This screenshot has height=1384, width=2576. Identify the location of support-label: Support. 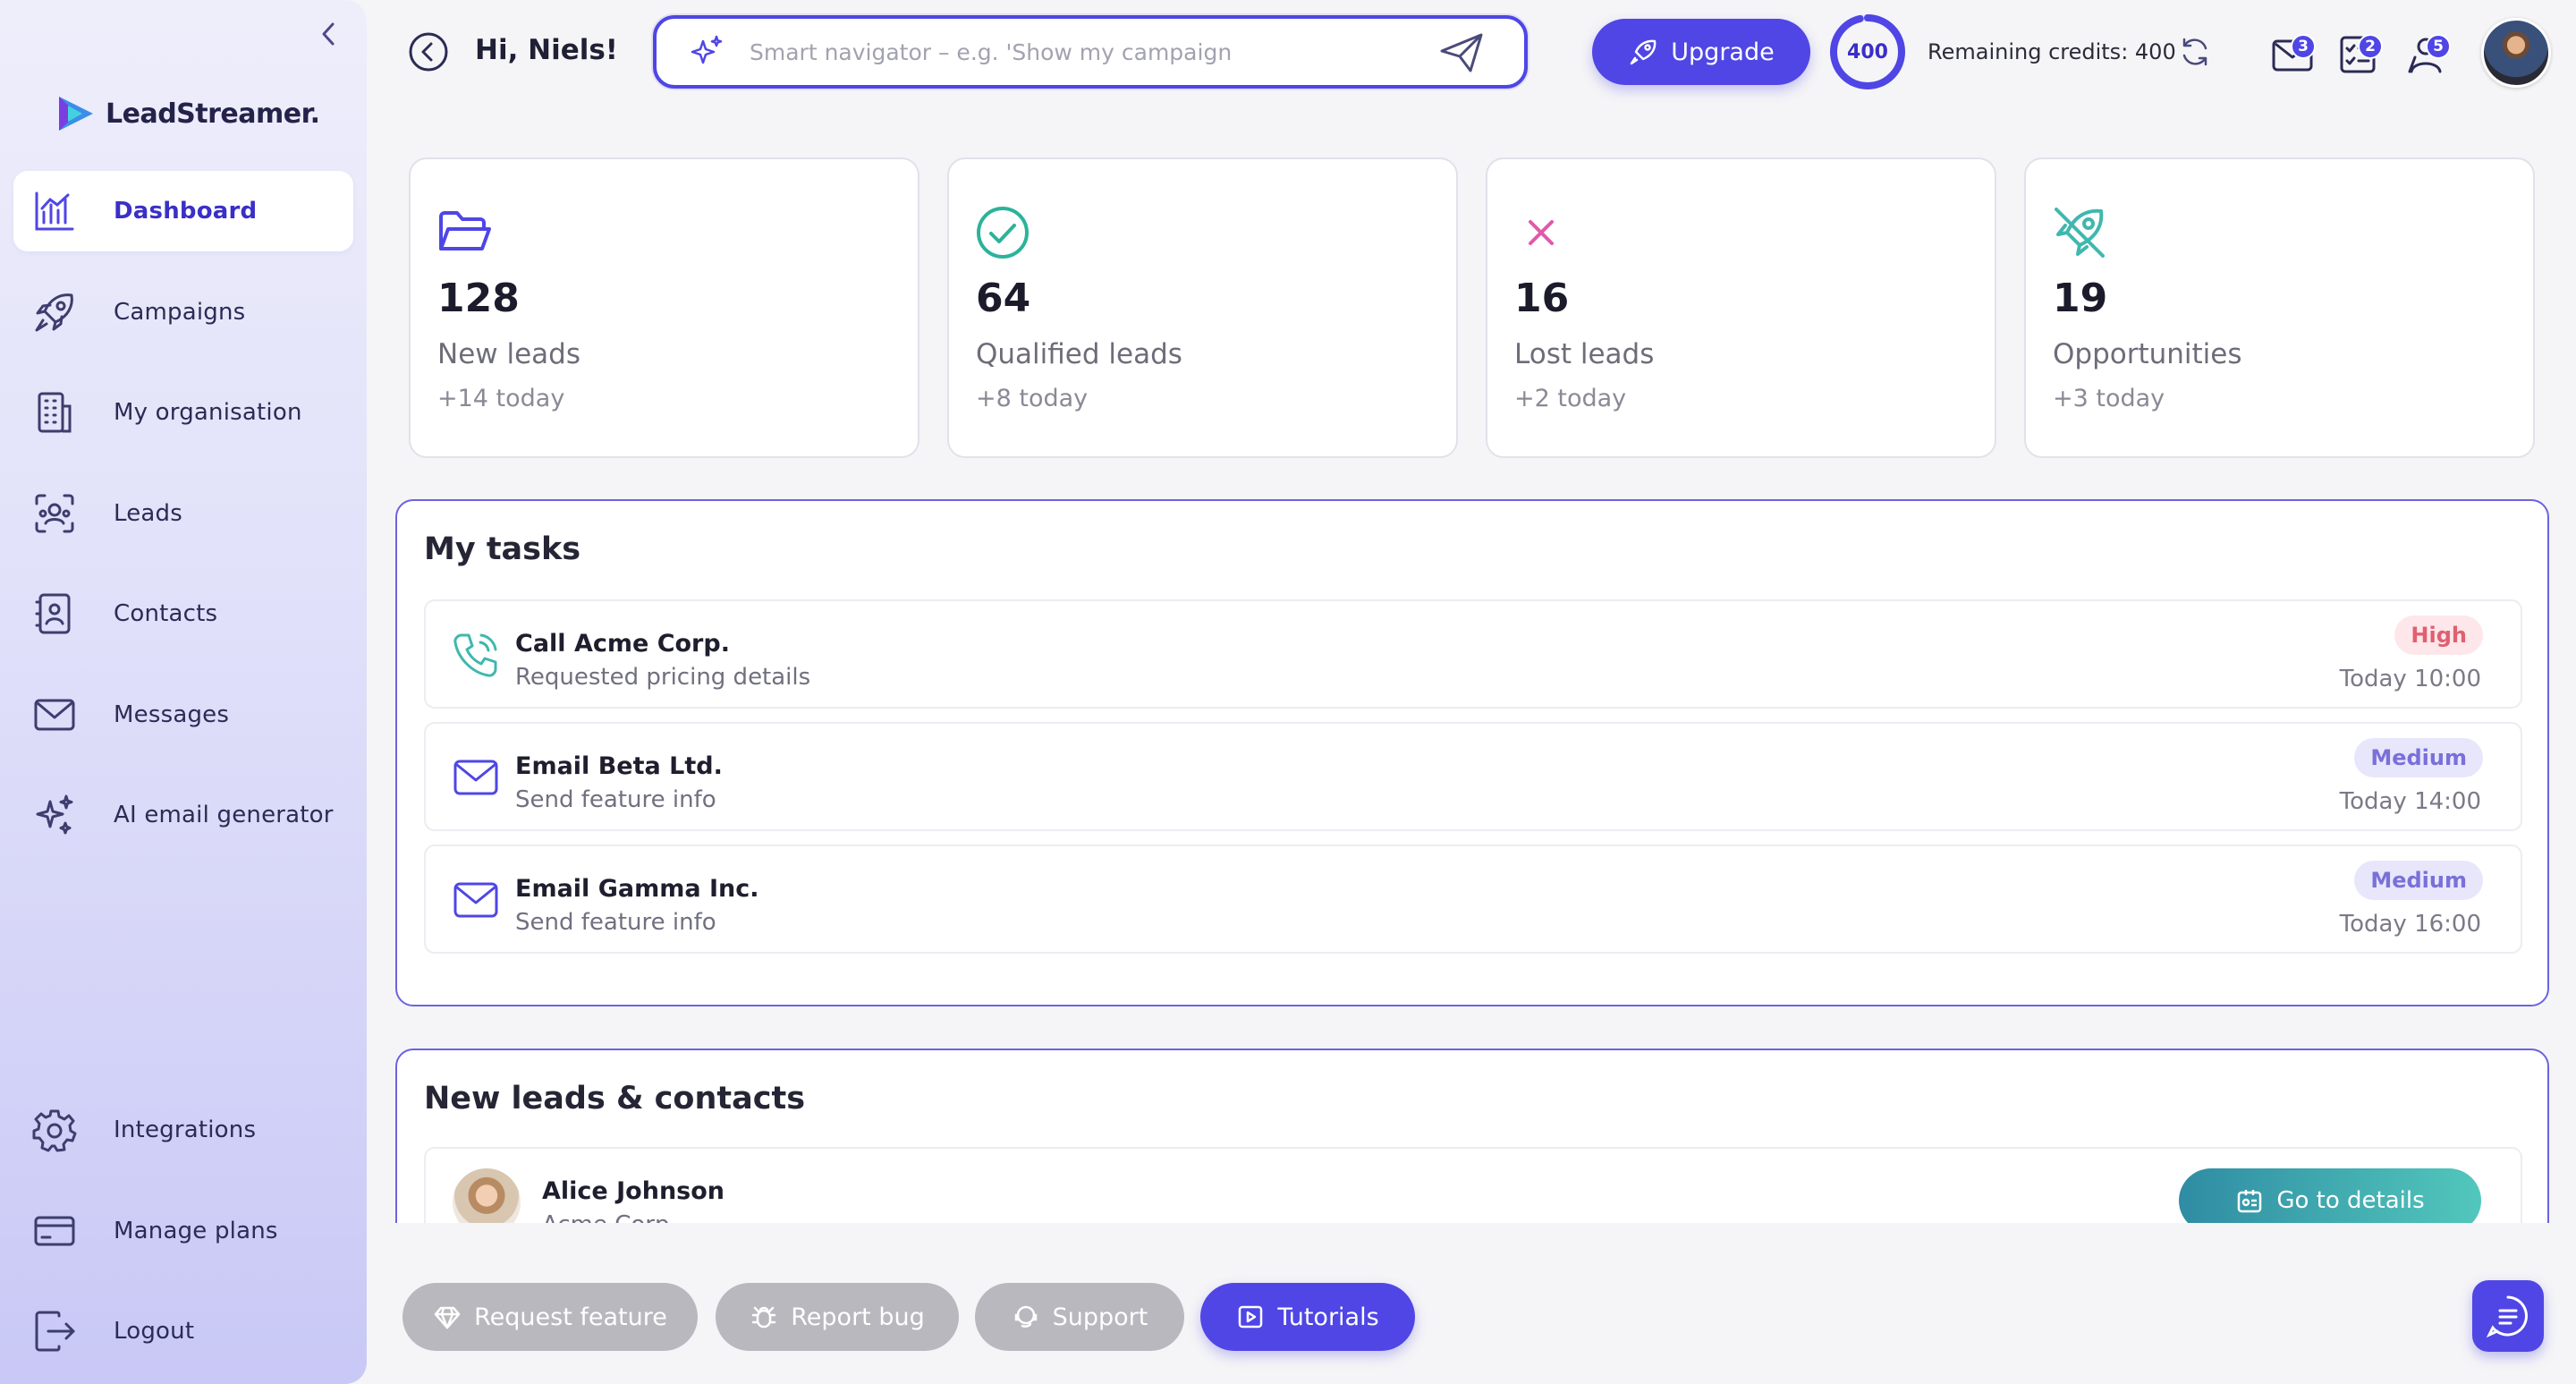
(1100, 1317).